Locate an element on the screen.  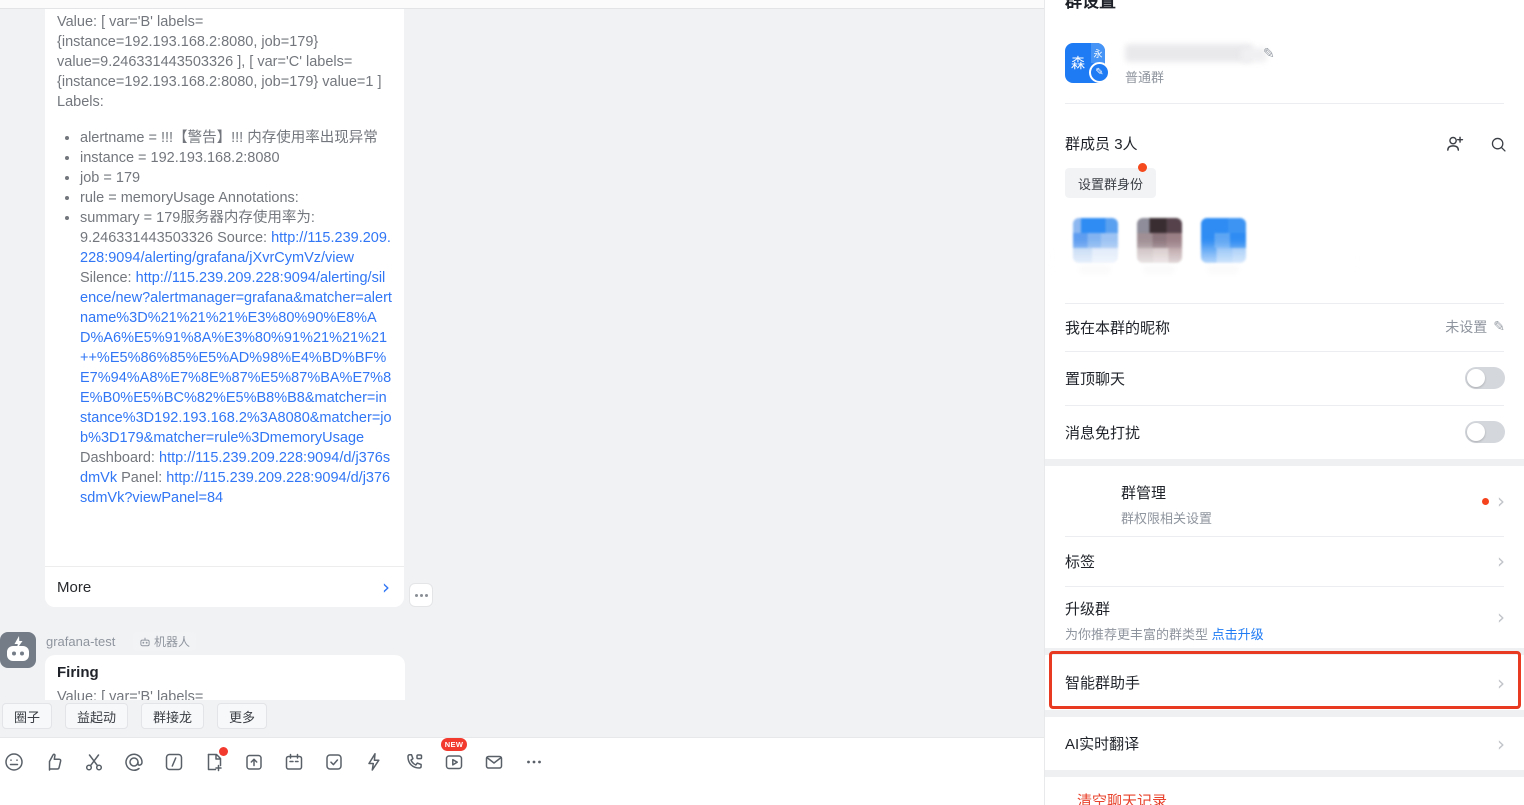
mail-icon is located at coordinates (494, 762).